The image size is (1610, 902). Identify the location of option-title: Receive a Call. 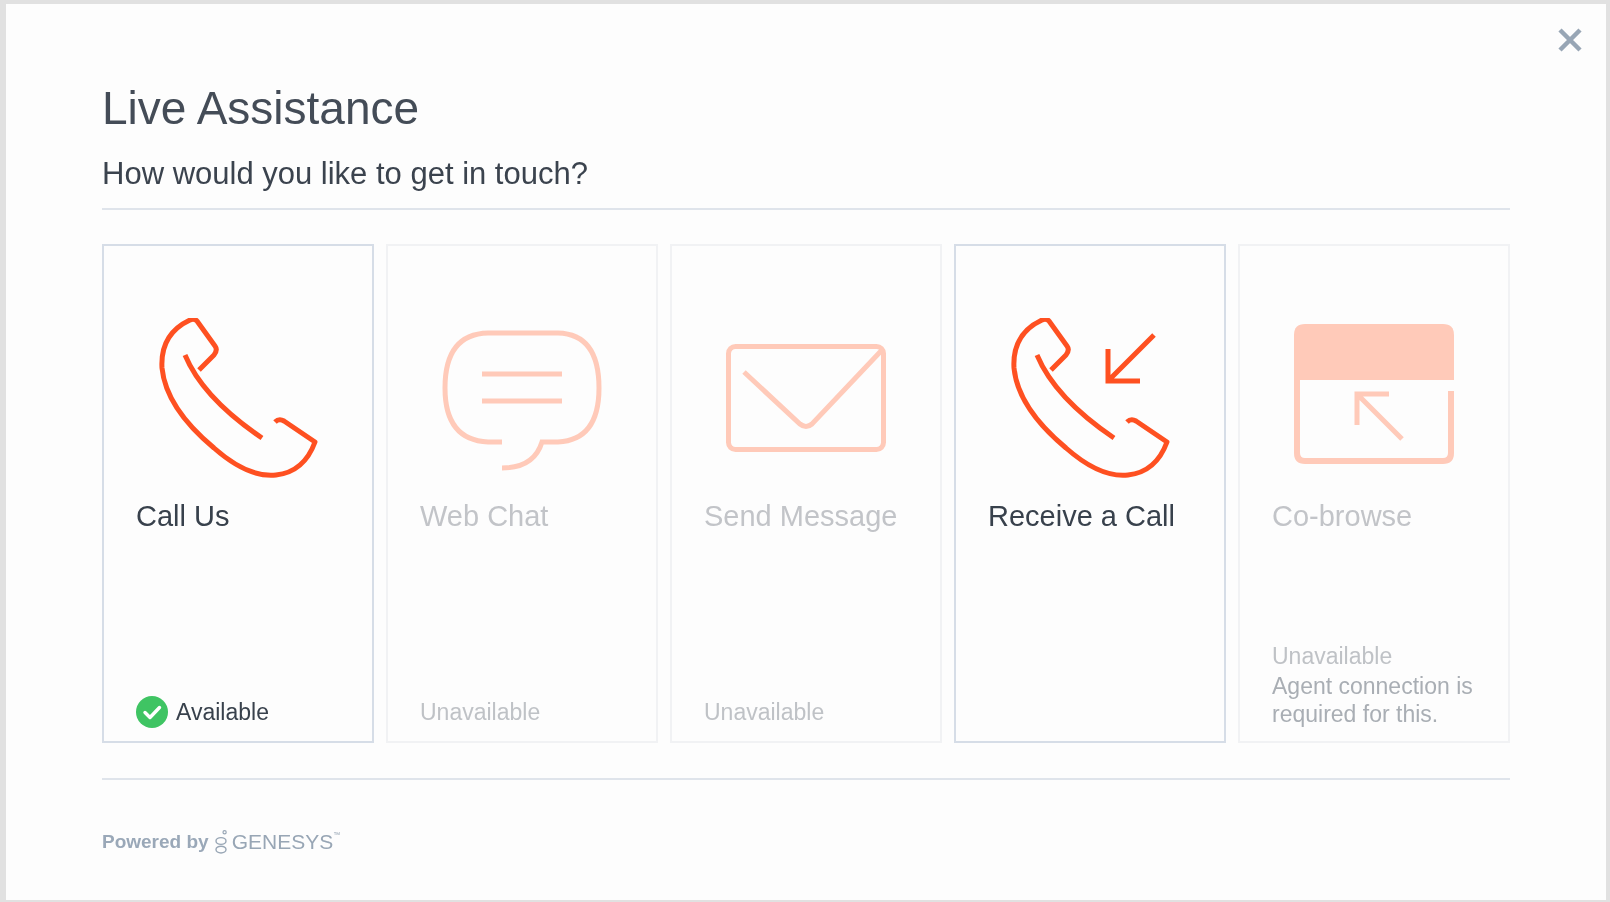
(1081, 516).